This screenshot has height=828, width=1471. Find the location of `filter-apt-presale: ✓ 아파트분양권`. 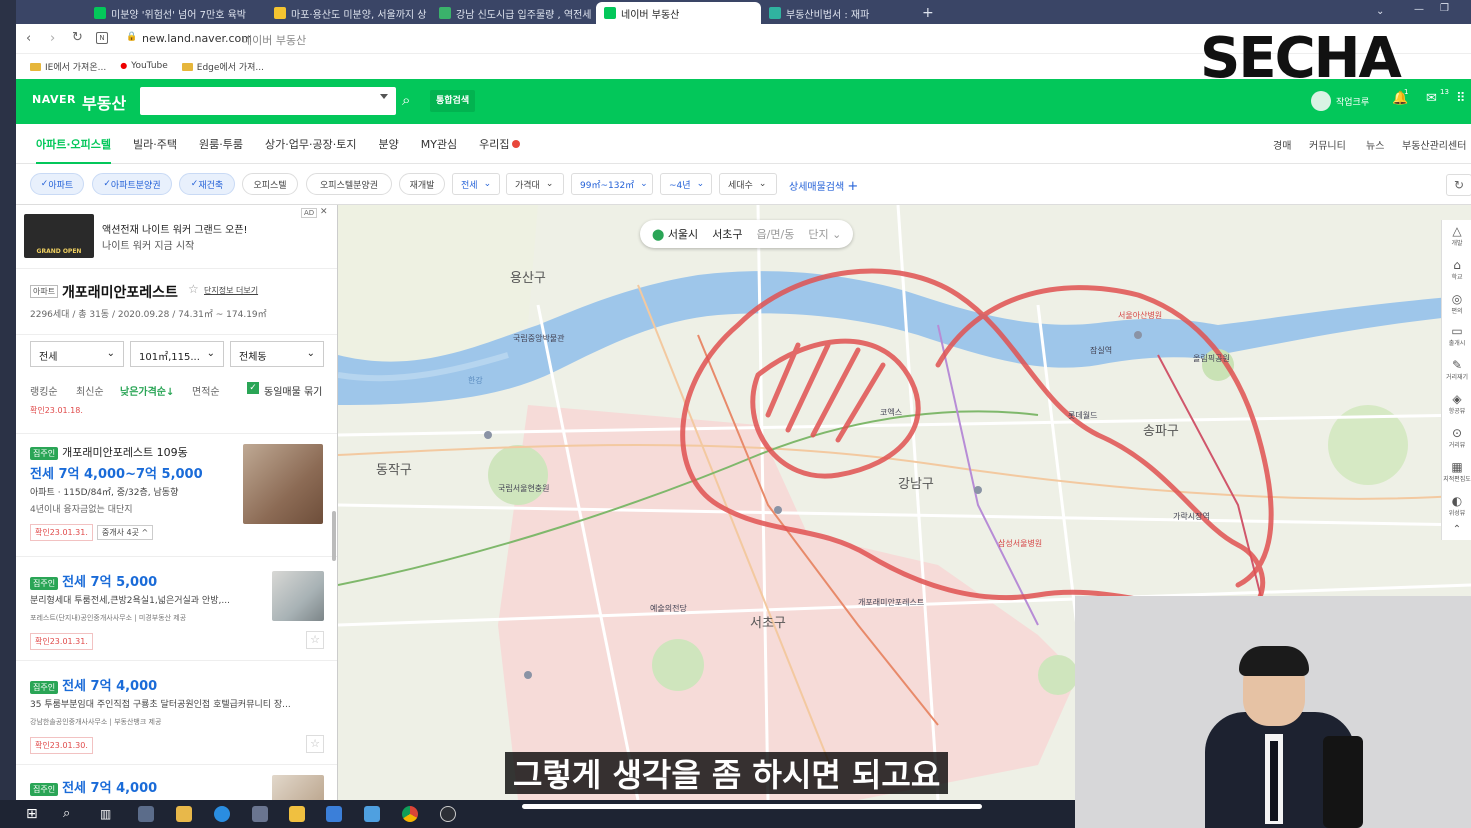

filter-apt-presale: ✓ 아파트분양권 is located at coordinates (132, 184).